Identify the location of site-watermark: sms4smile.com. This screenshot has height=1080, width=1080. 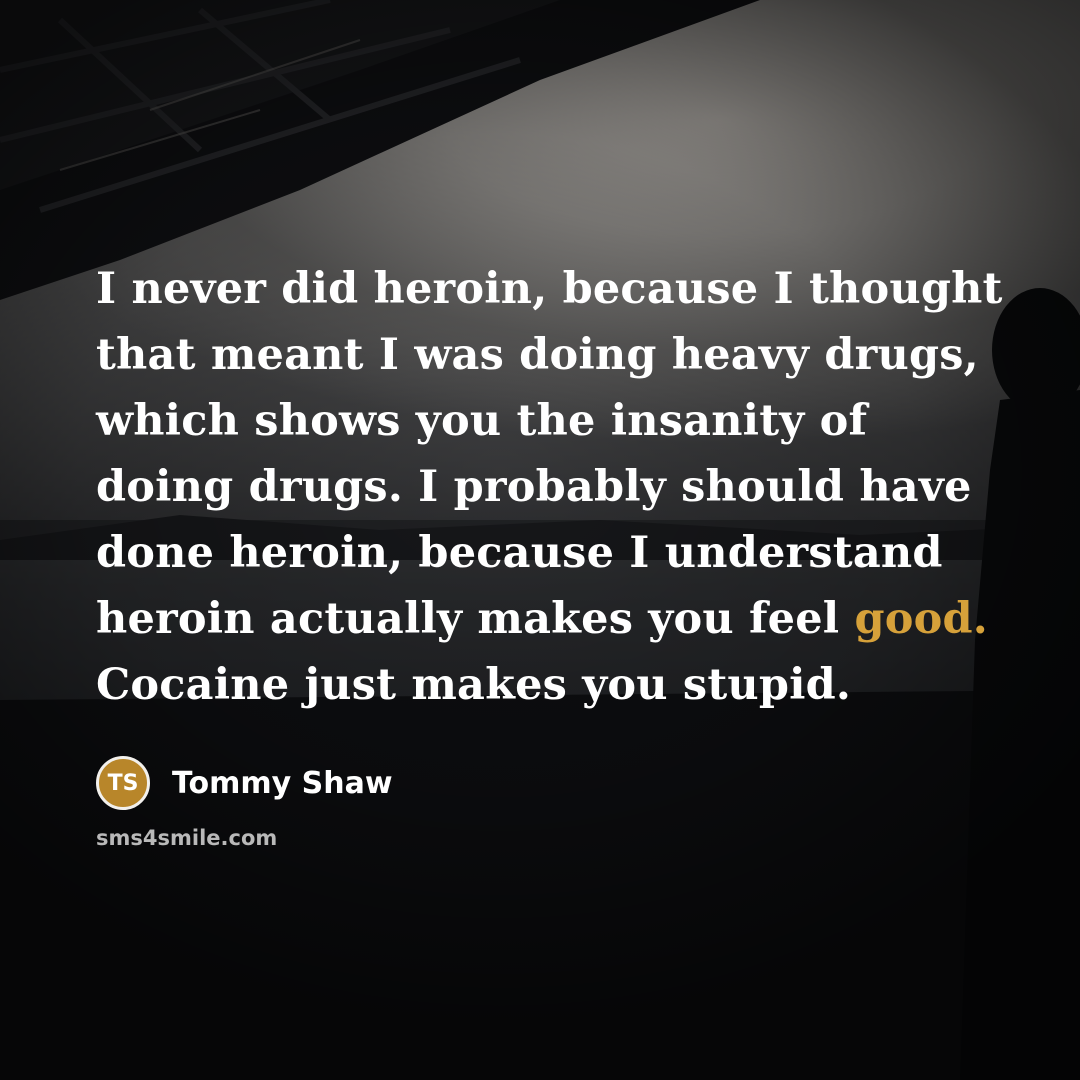
(187, 838).